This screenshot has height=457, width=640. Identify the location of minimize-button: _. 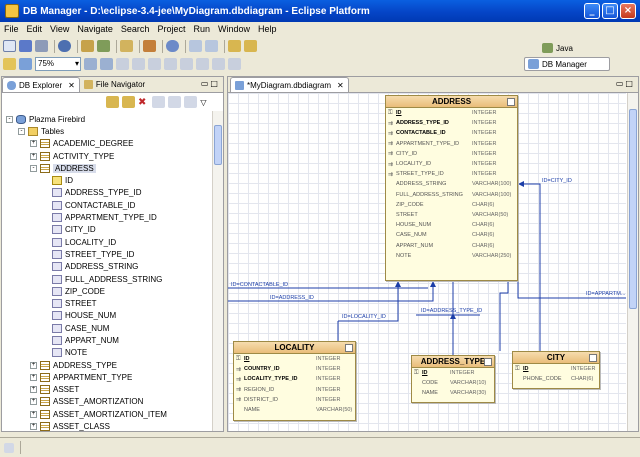
(592, 11).